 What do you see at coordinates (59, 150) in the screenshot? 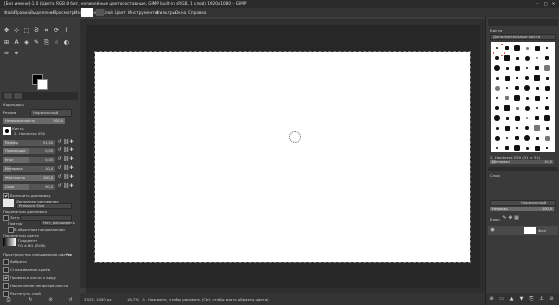
I see `reset-aspect-icon: ↺` at bounding box center [59, 150].